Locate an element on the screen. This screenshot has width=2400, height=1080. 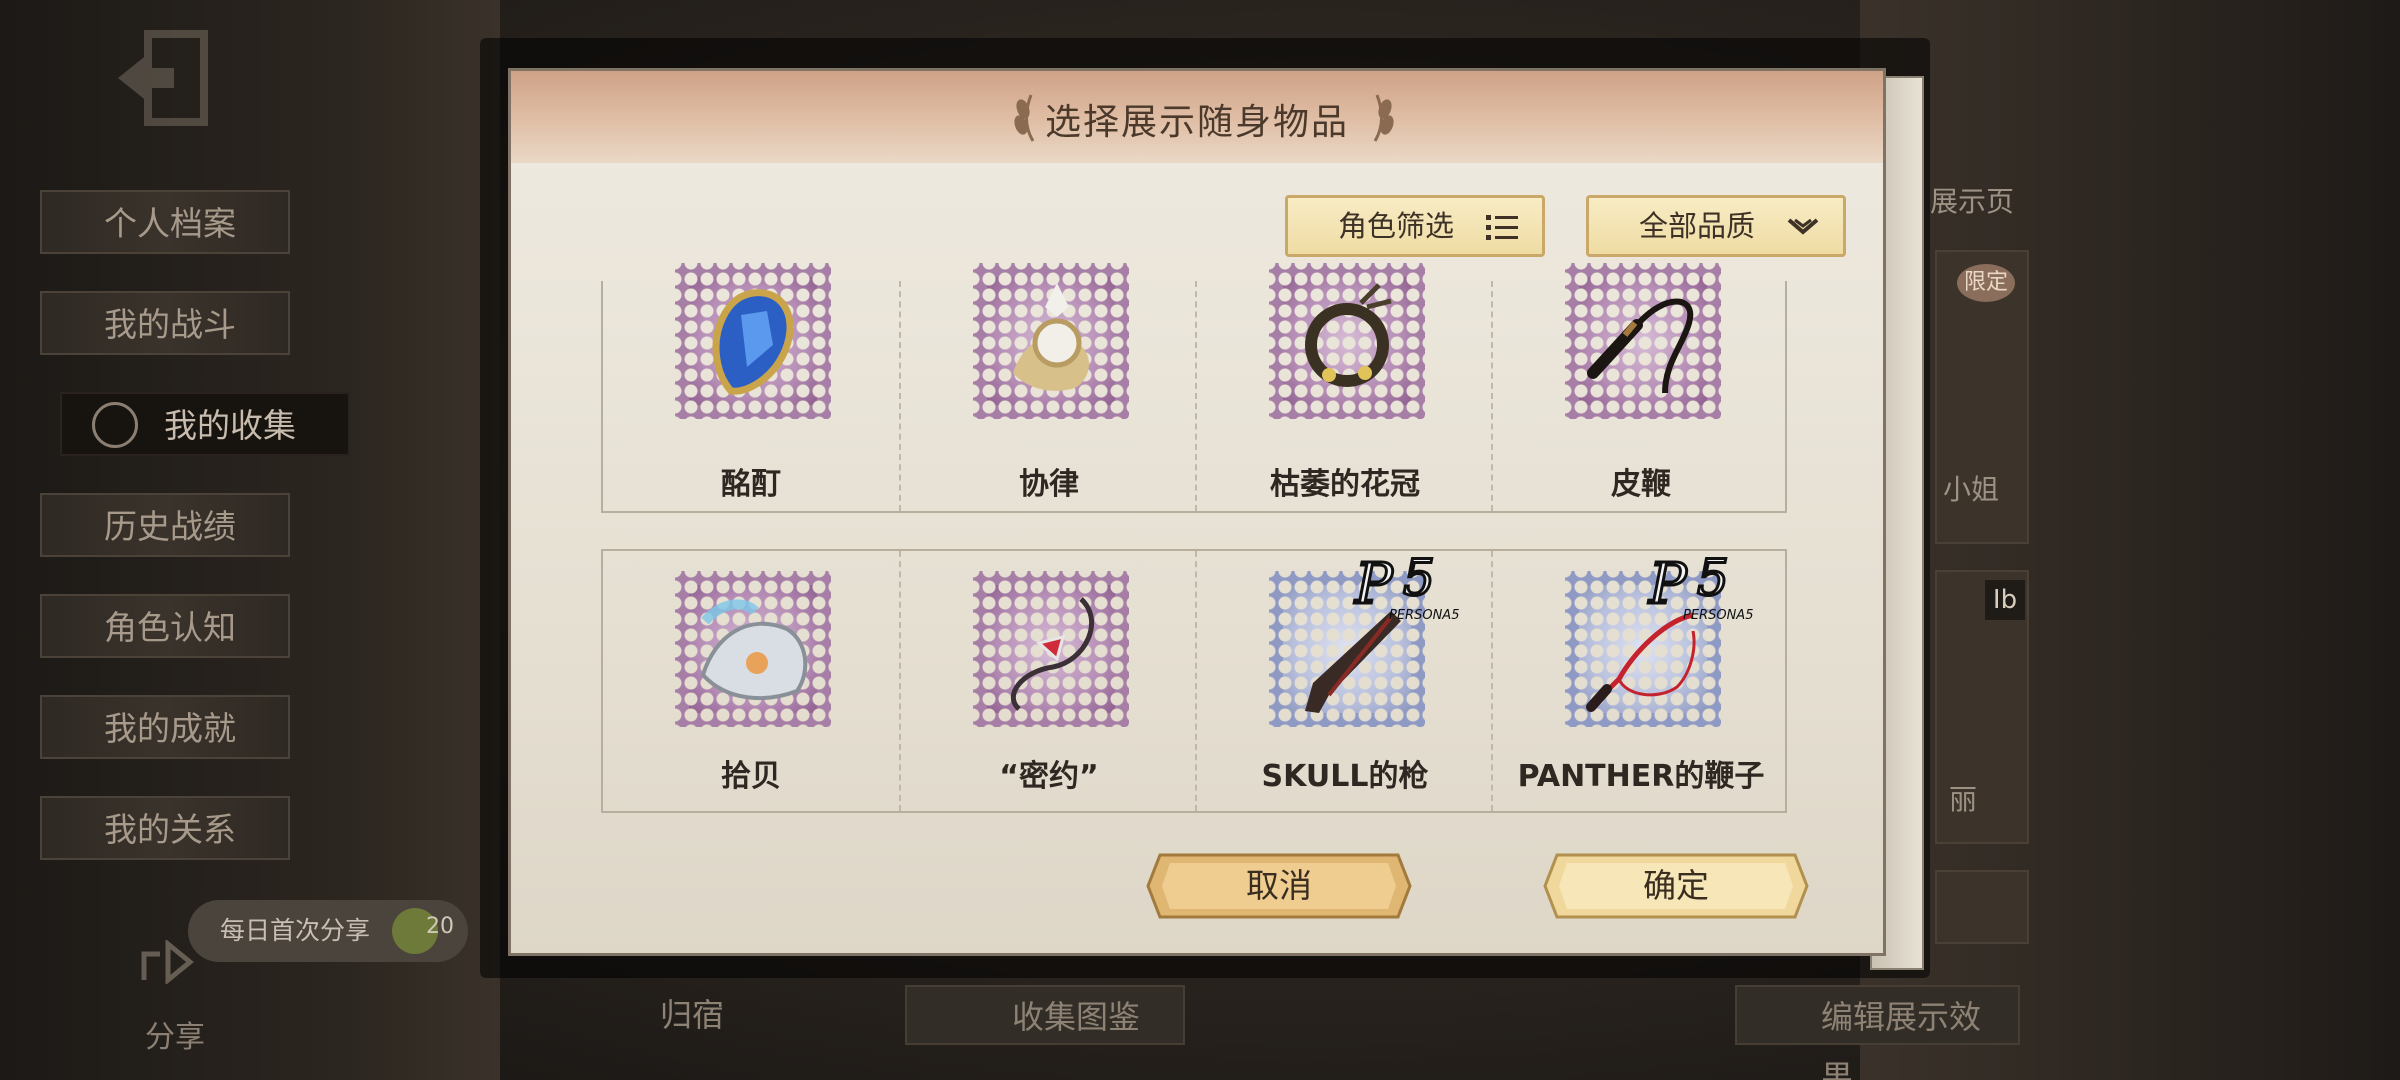
side-item-label: 个人档案 is located at coordinates (170, 223).